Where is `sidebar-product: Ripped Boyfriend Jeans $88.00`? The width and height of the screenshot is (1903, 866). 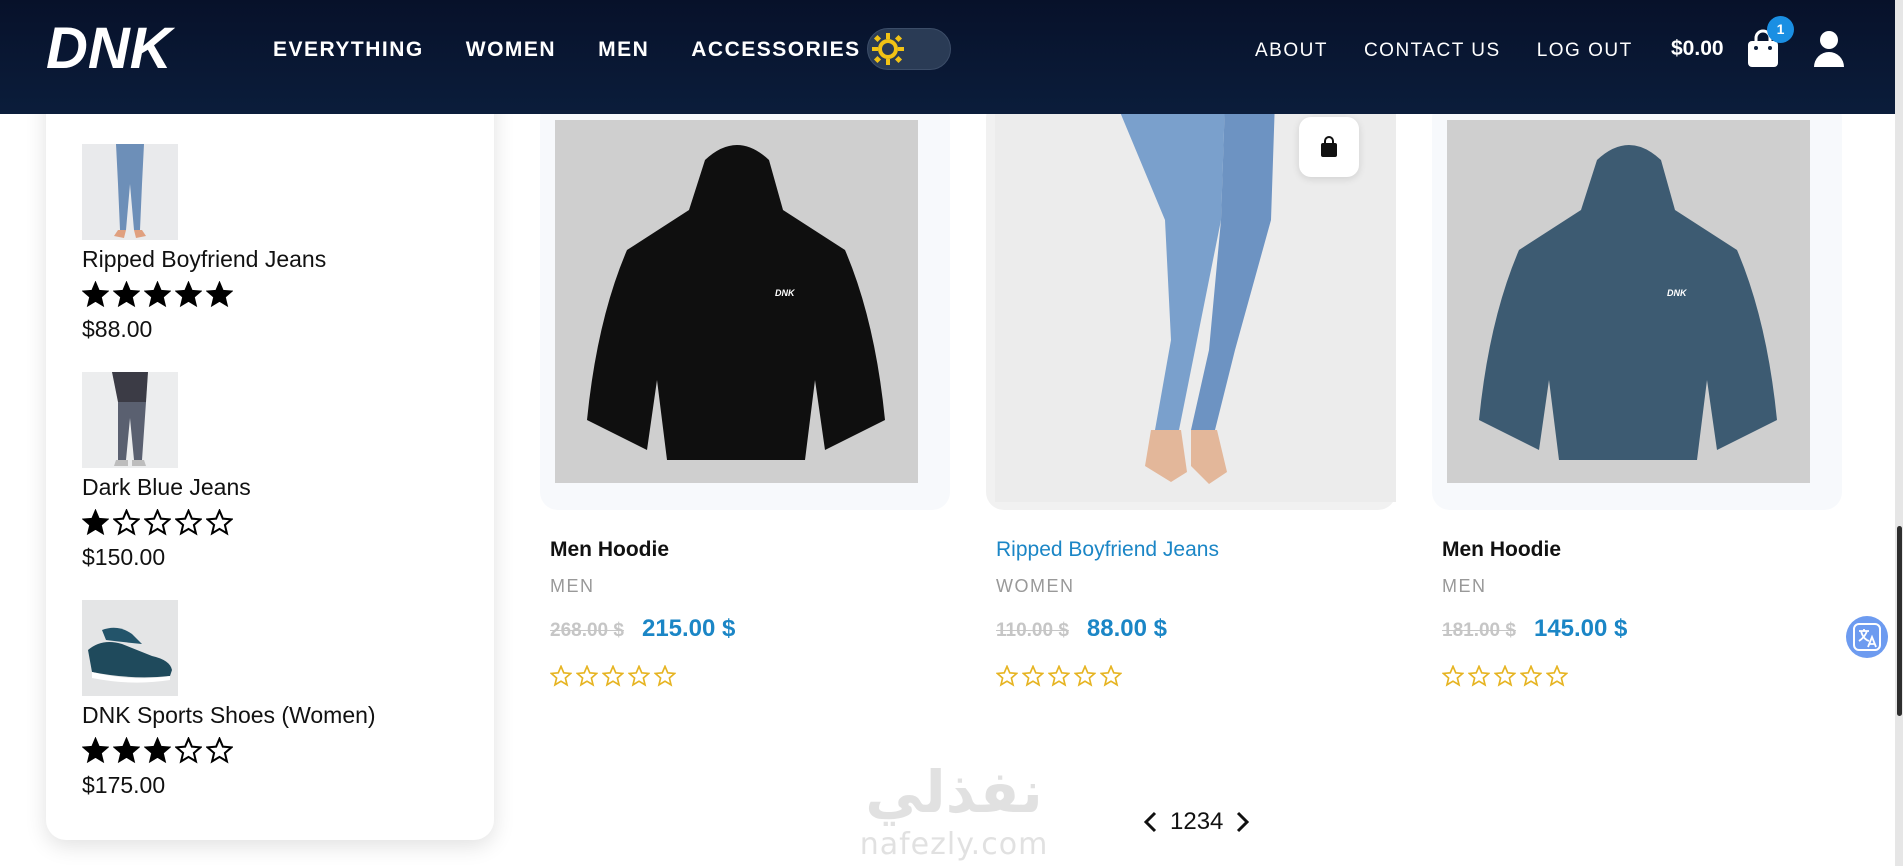 sidebar-product: Ripped Boyfriend Jeans $88.00 is located at coordinates (204, 243).